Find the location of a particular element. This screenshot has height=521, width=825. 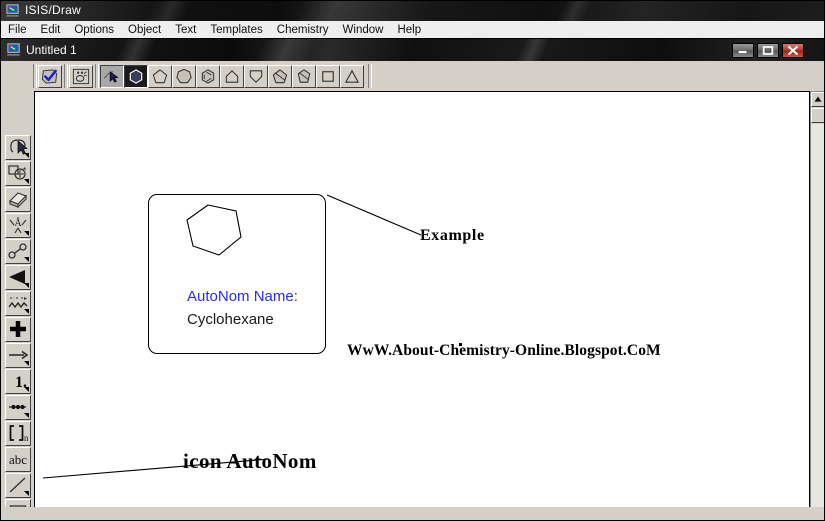

eraser-icon is located at coordinates (18, 200).